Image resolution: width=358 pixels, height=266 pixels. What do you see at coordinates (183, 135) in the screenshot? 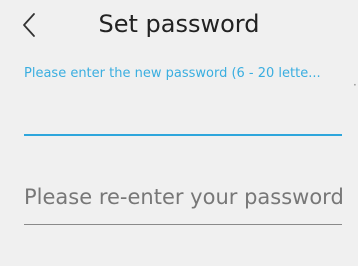
I see `new-password-underline` at bounding box center [183, 135].